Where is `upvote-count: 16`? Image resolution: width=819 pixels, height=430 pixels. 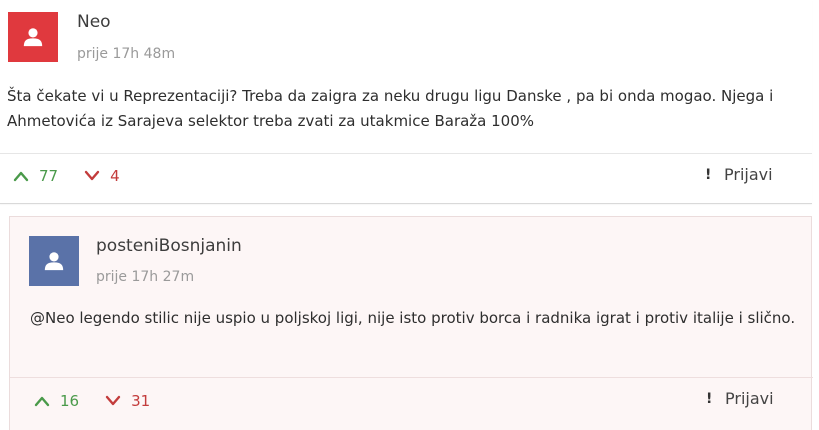 upvote-count: 16 is located at coordinates (70, 401).